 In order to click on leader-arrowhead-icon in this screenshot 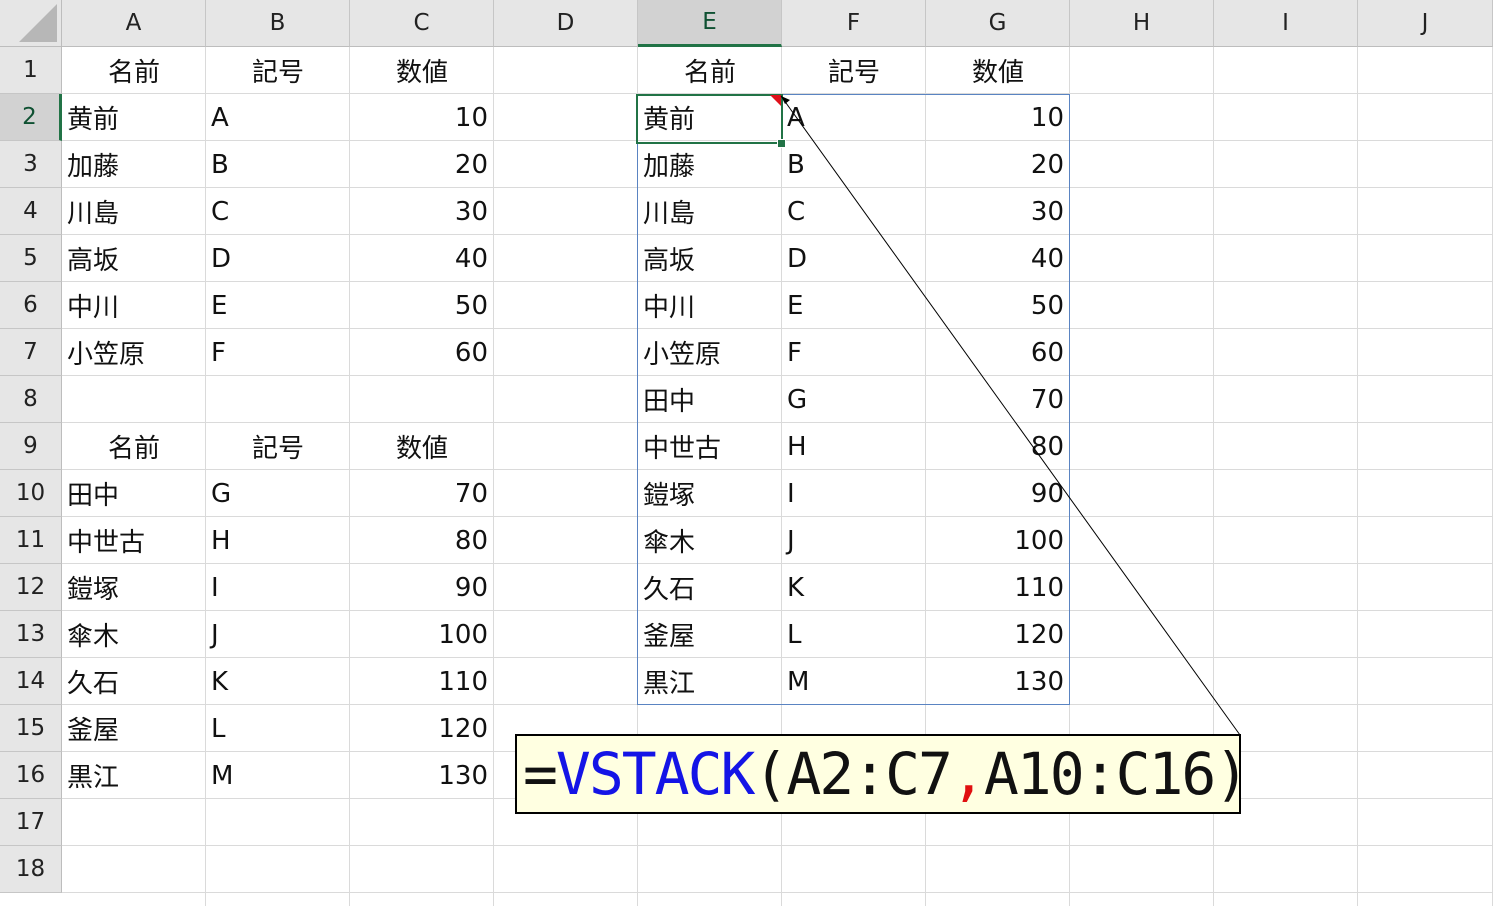, I will do `click(785, 100)`.